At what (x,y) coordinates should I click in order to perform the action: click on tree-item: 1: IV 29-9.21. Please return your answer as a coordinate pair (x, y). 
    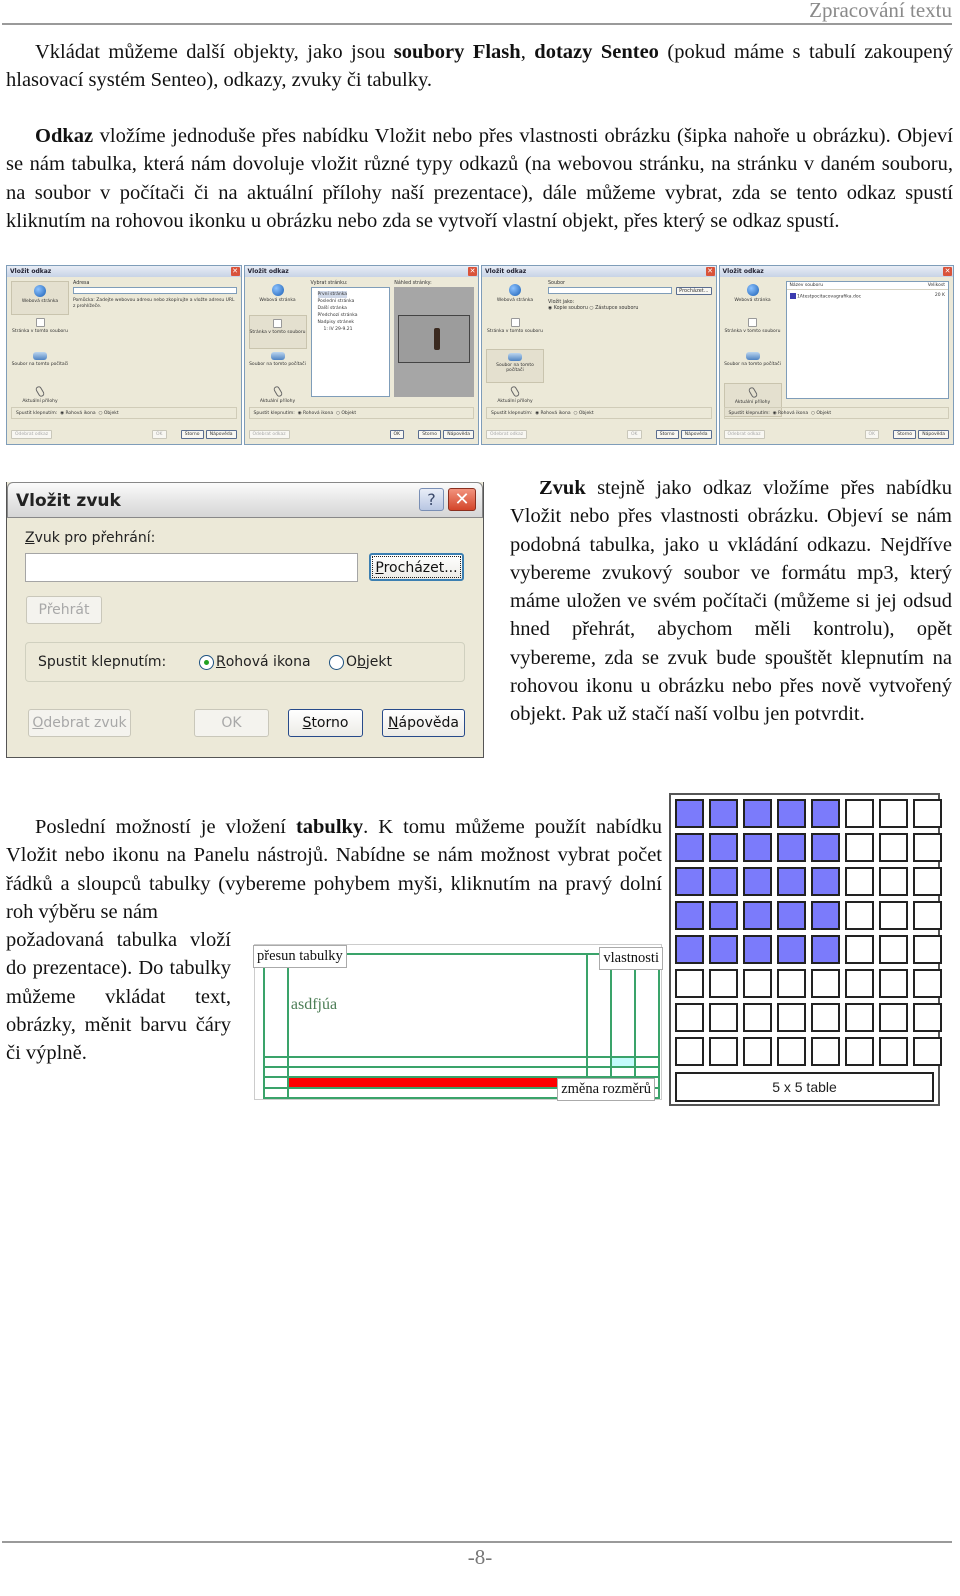
    Looking at the image, I should click on (351, 329).